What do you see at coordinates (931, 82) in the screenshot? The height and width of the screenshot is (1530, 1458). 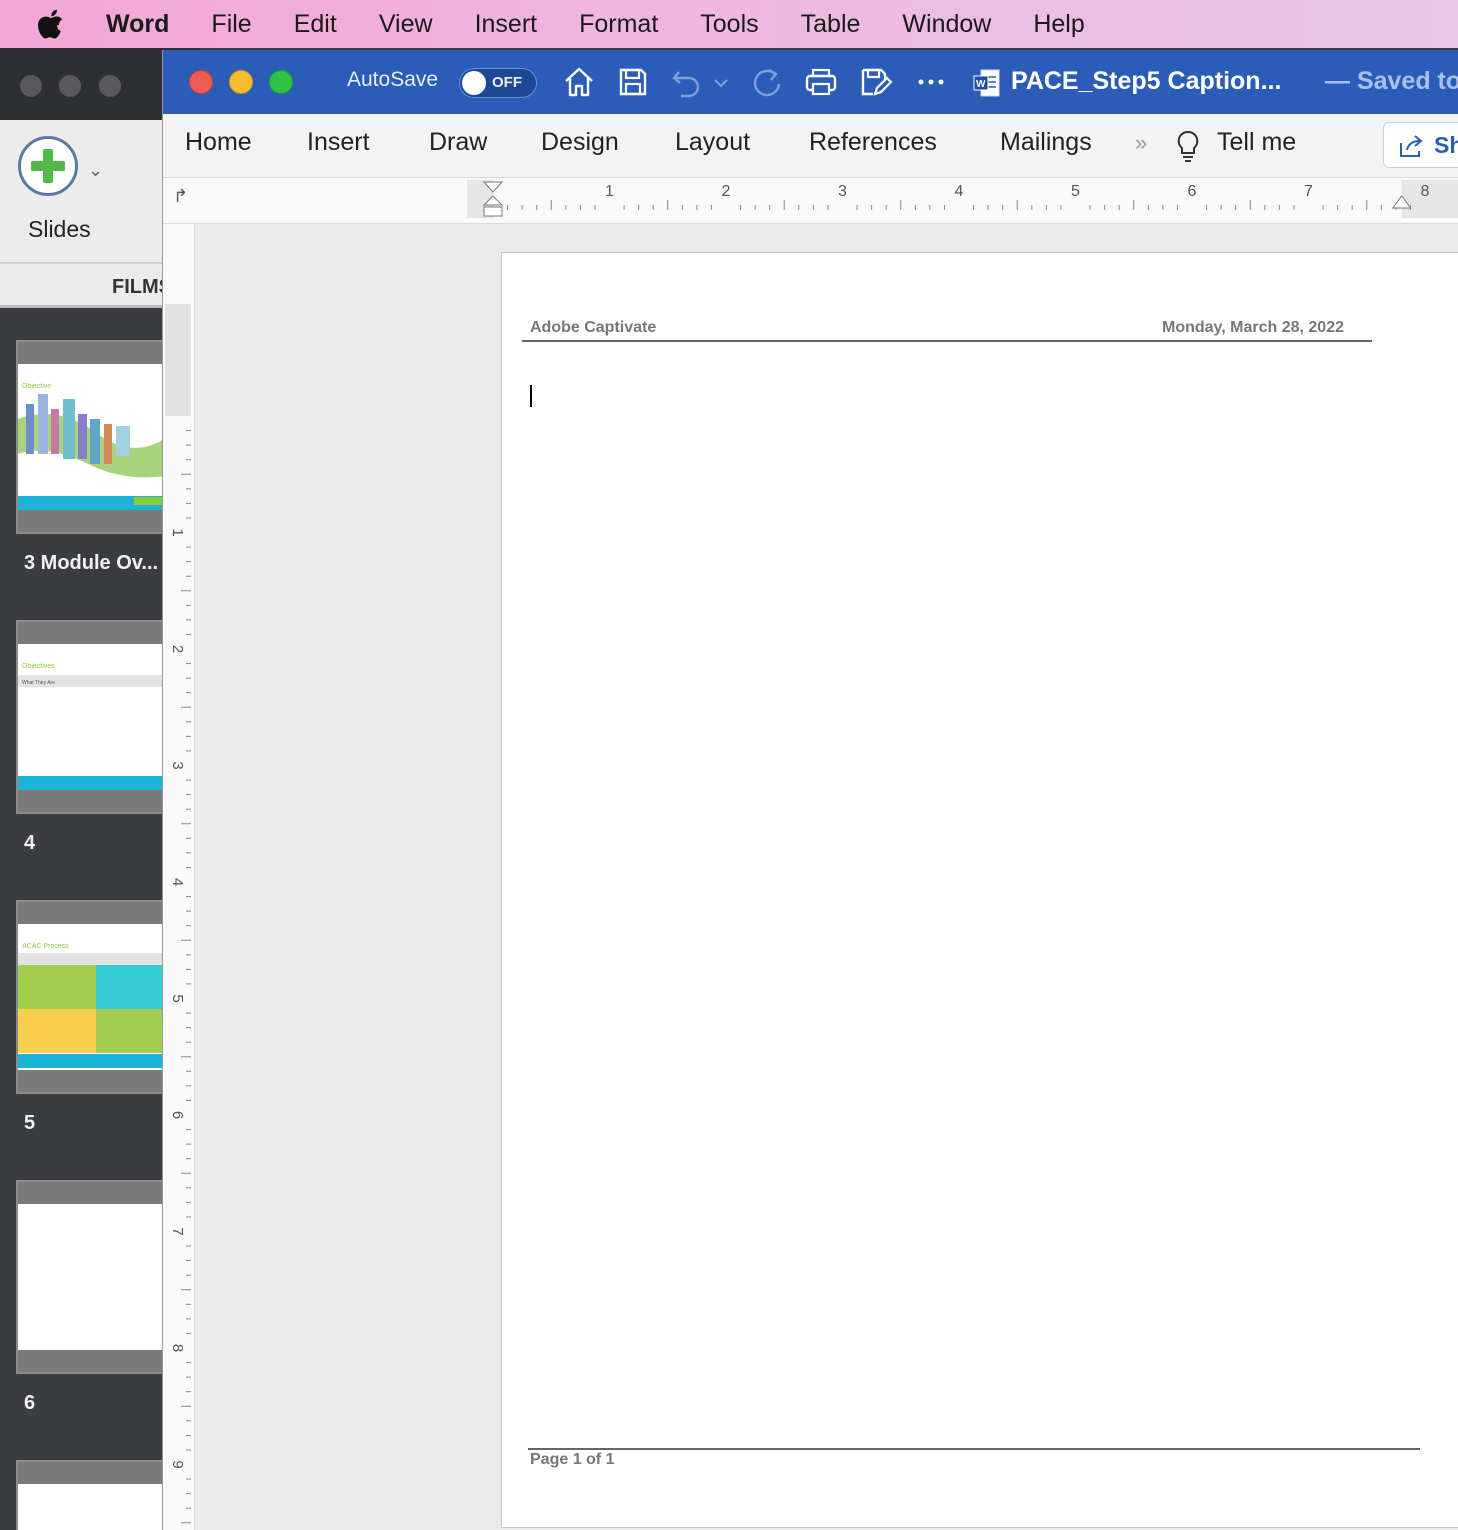 I see `more-icon` at bounding box center [931, 82].